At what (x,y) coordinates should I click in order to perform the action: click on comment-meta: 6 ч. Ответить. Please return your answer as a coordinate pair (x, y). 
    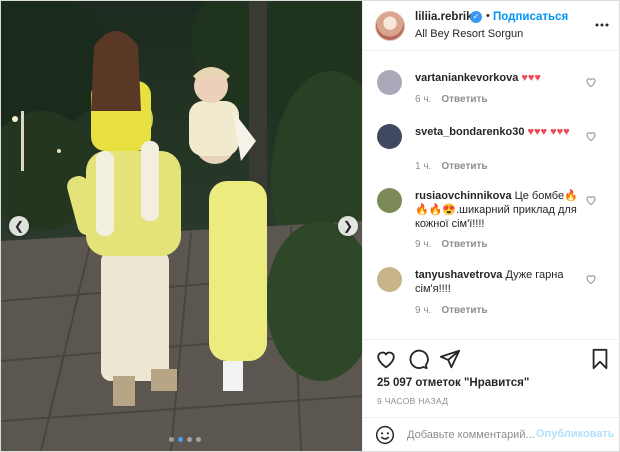
    Looking at the image, I should click on (456, 99).